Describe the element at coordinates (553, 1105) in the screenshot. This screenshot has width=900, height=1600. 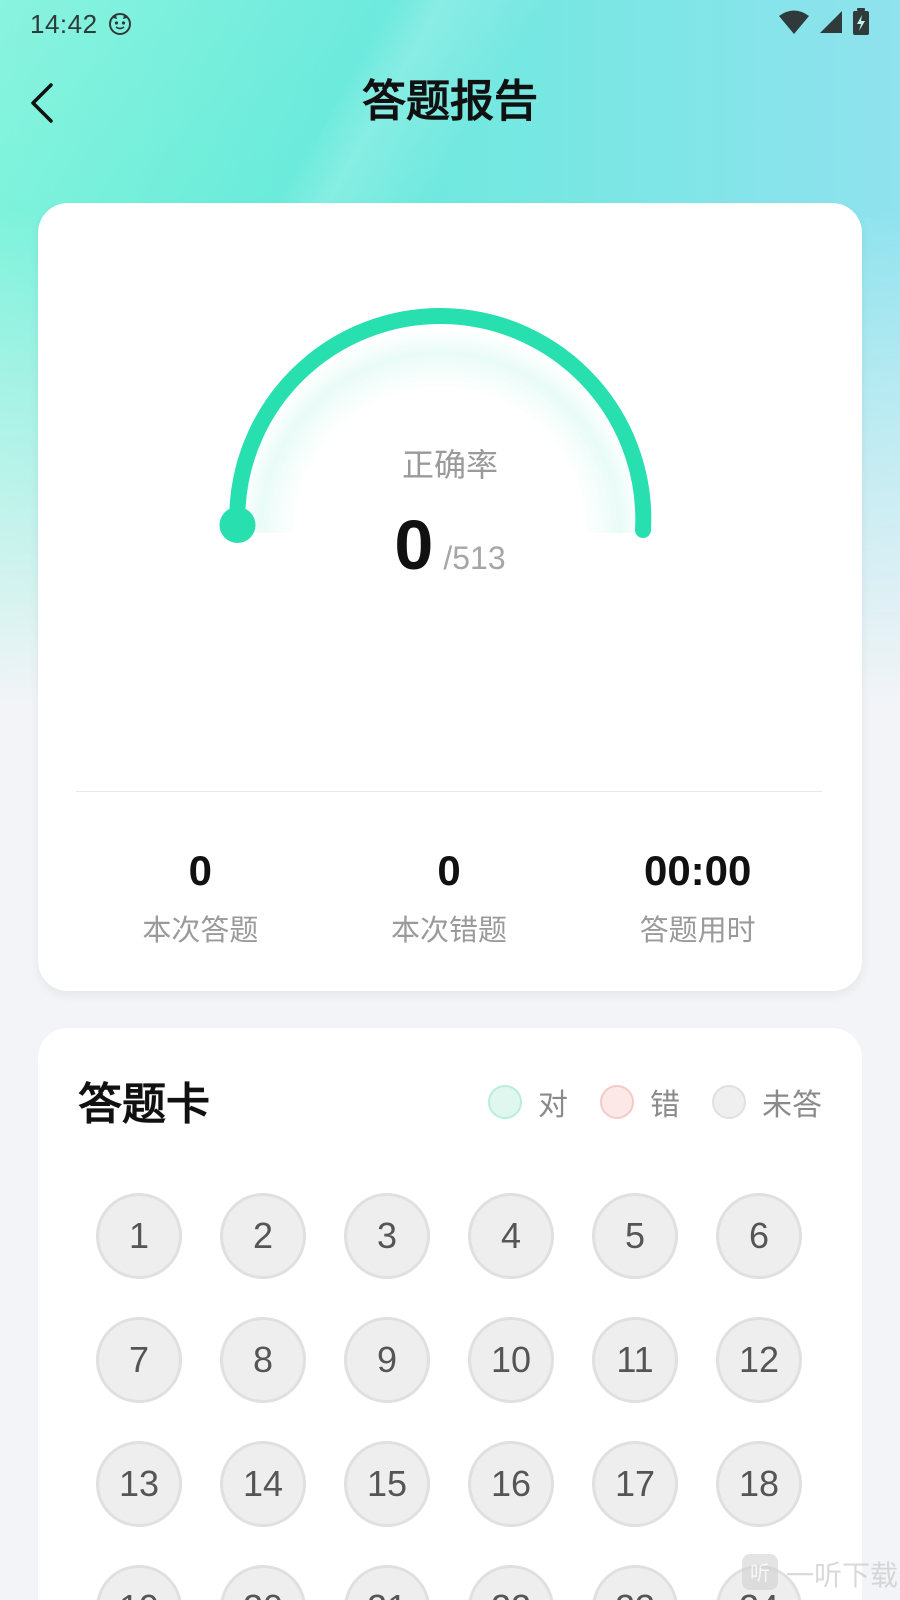
I see `legend-correct-label: 对` at that location.